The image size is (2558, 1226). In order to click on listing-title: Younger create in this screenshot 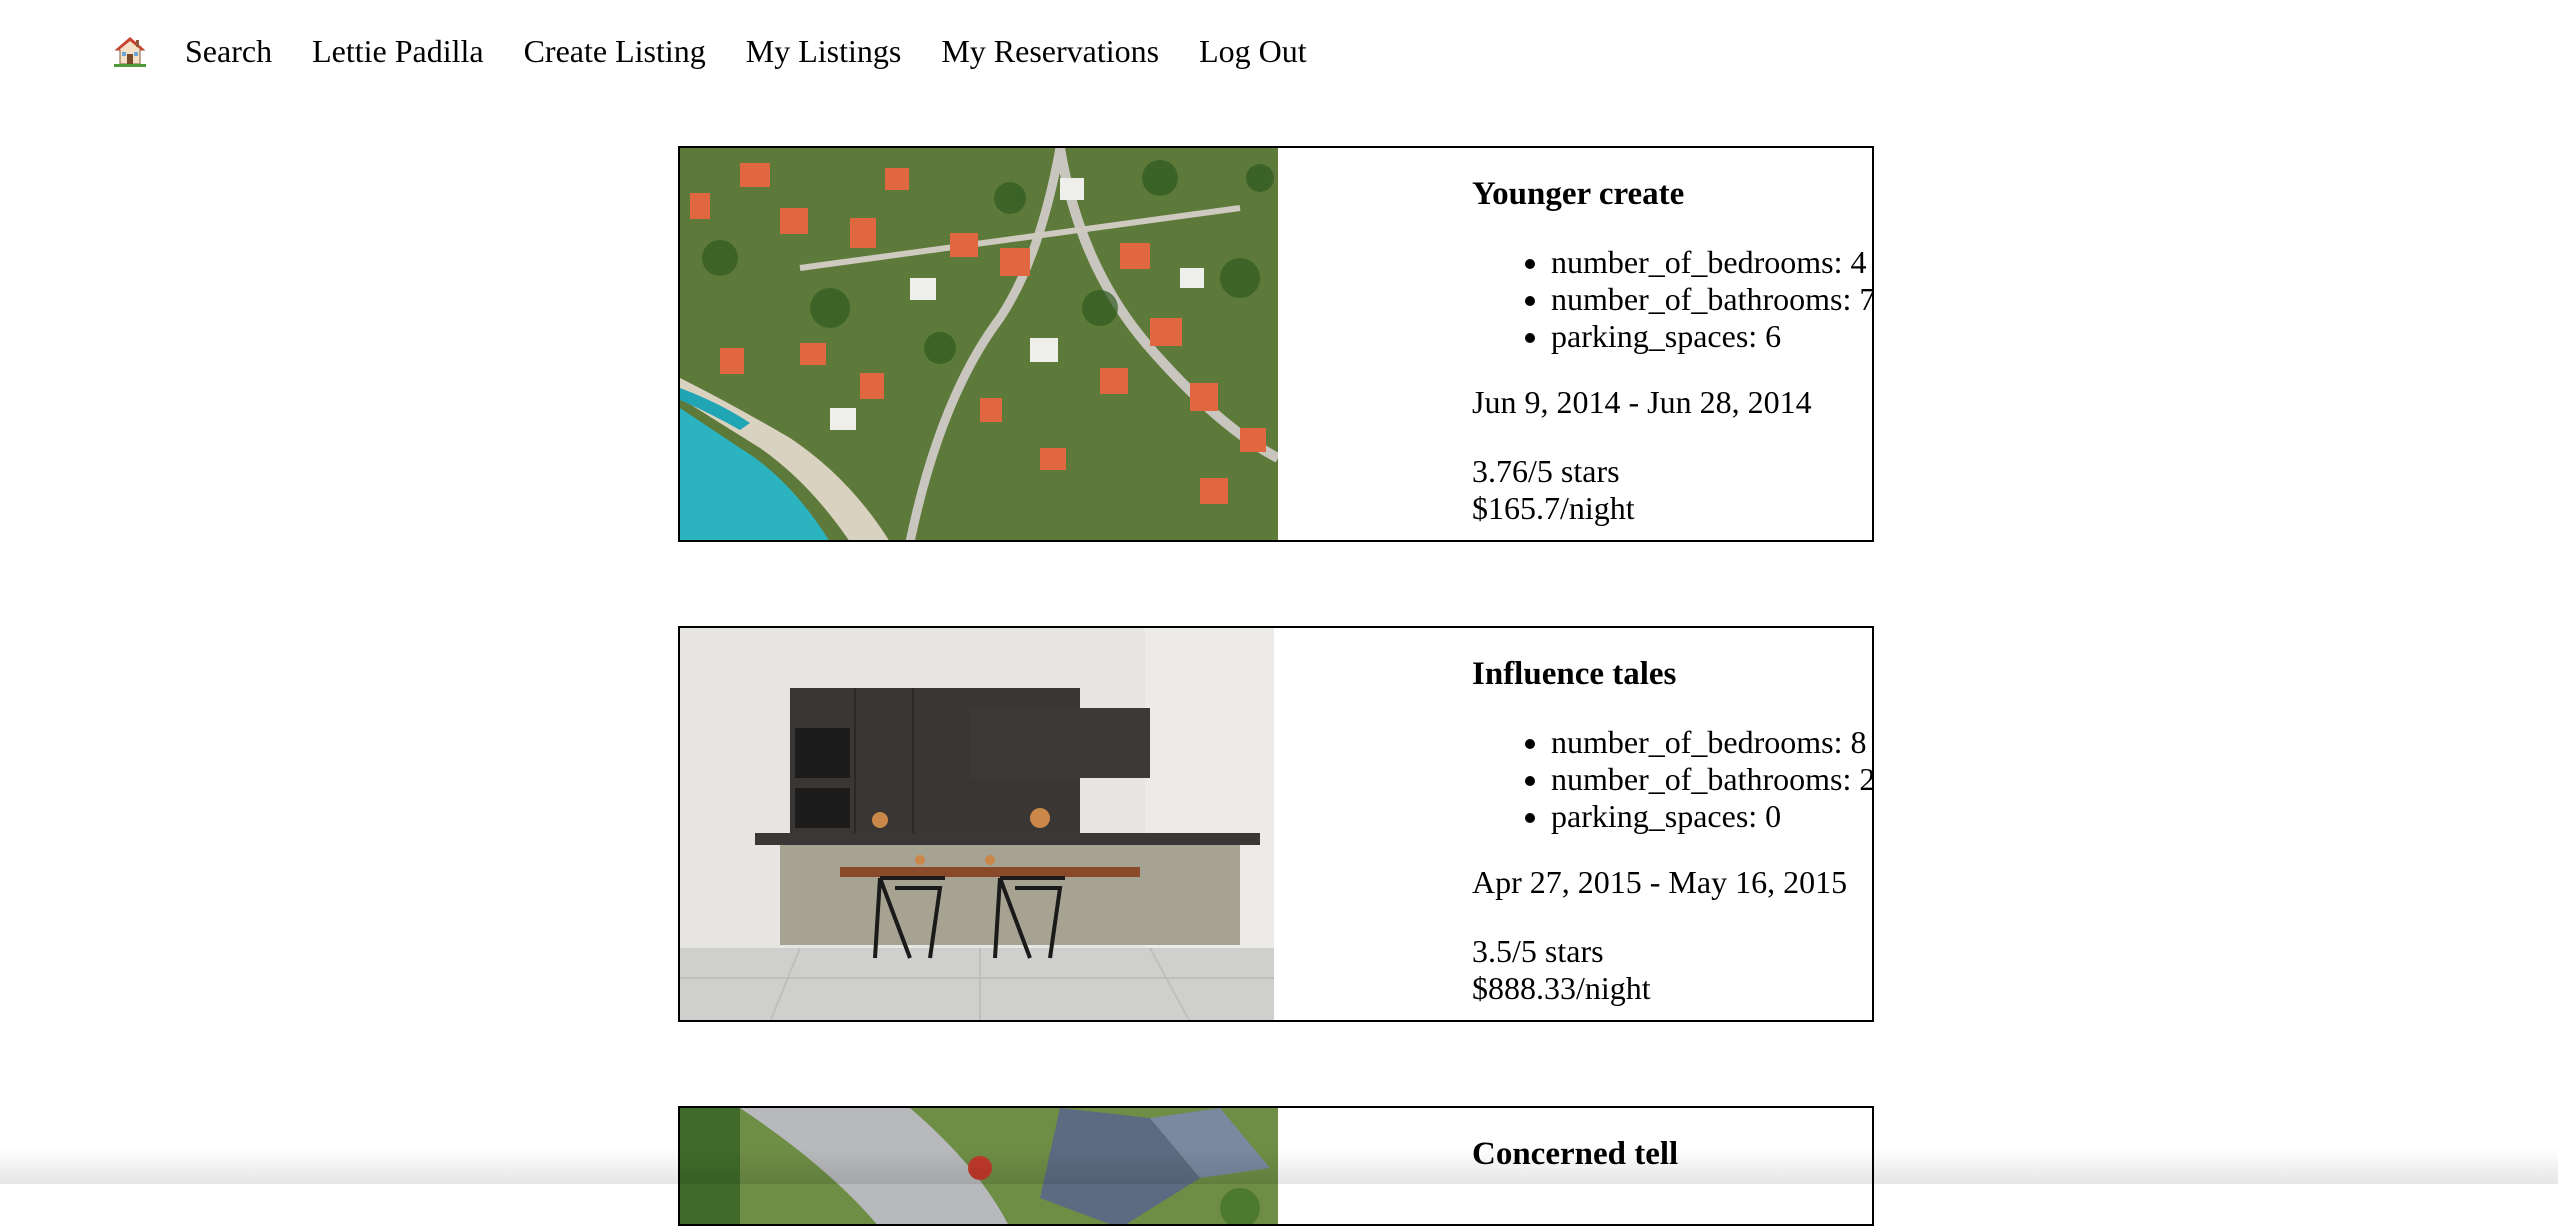, I will do `click(1578, 194)`.